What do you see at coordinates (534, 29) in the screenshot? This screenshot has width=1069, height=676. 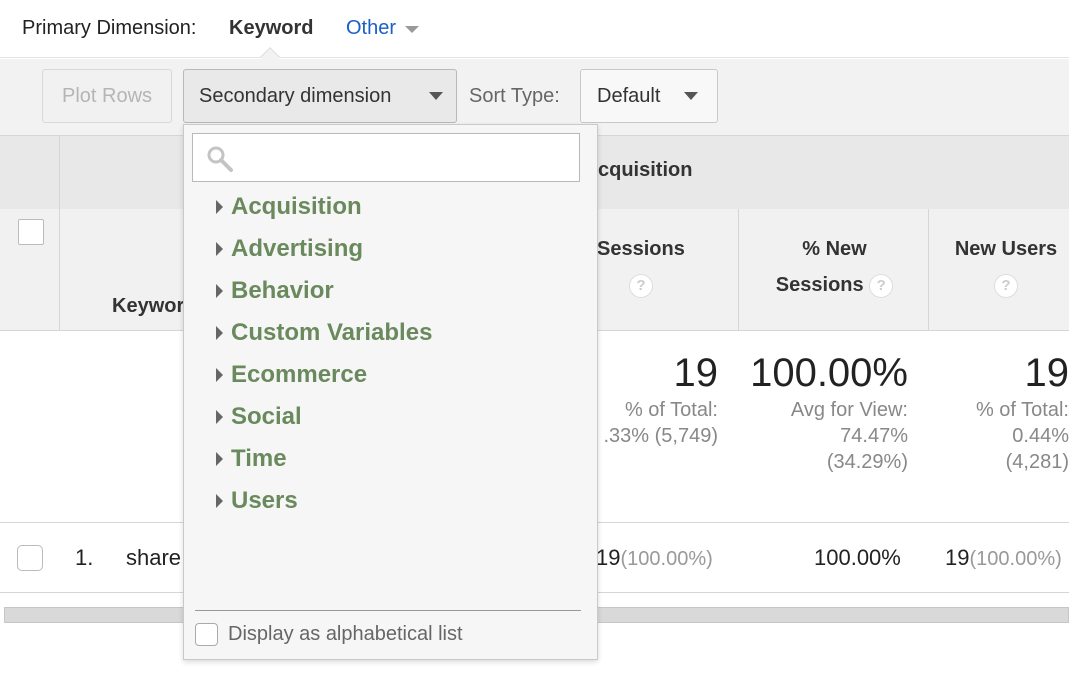 I see `primary-dimension-bar: Primary Dimension: Keyword Other` at bounding box center [534, 29].